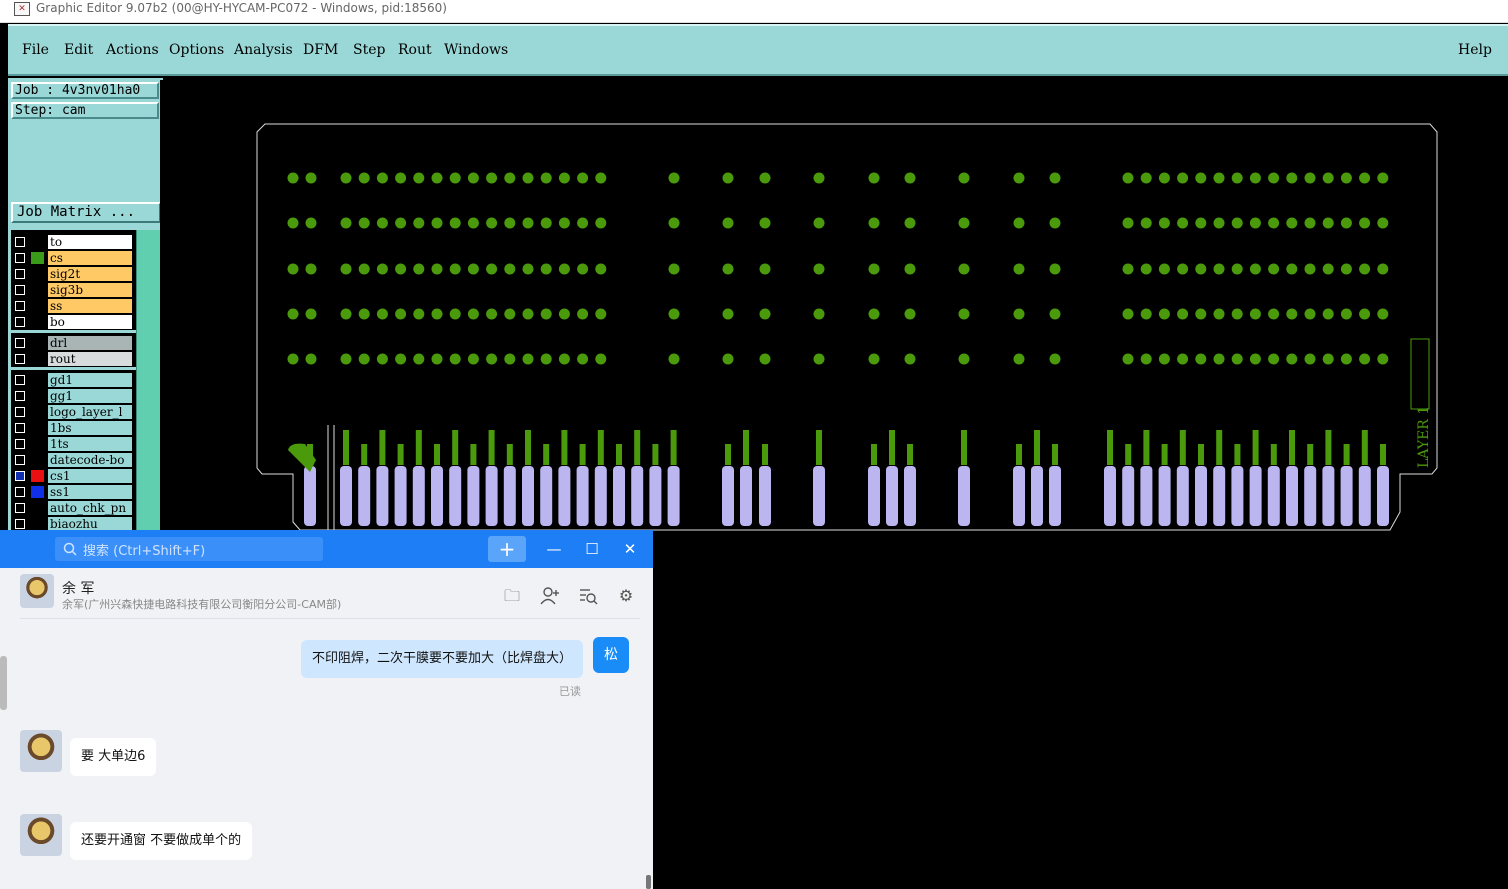 The image size is (1508, 889). Describe the element at coordinates (90, 359) in the screenshot. I see `layer-name: rout` at that location.